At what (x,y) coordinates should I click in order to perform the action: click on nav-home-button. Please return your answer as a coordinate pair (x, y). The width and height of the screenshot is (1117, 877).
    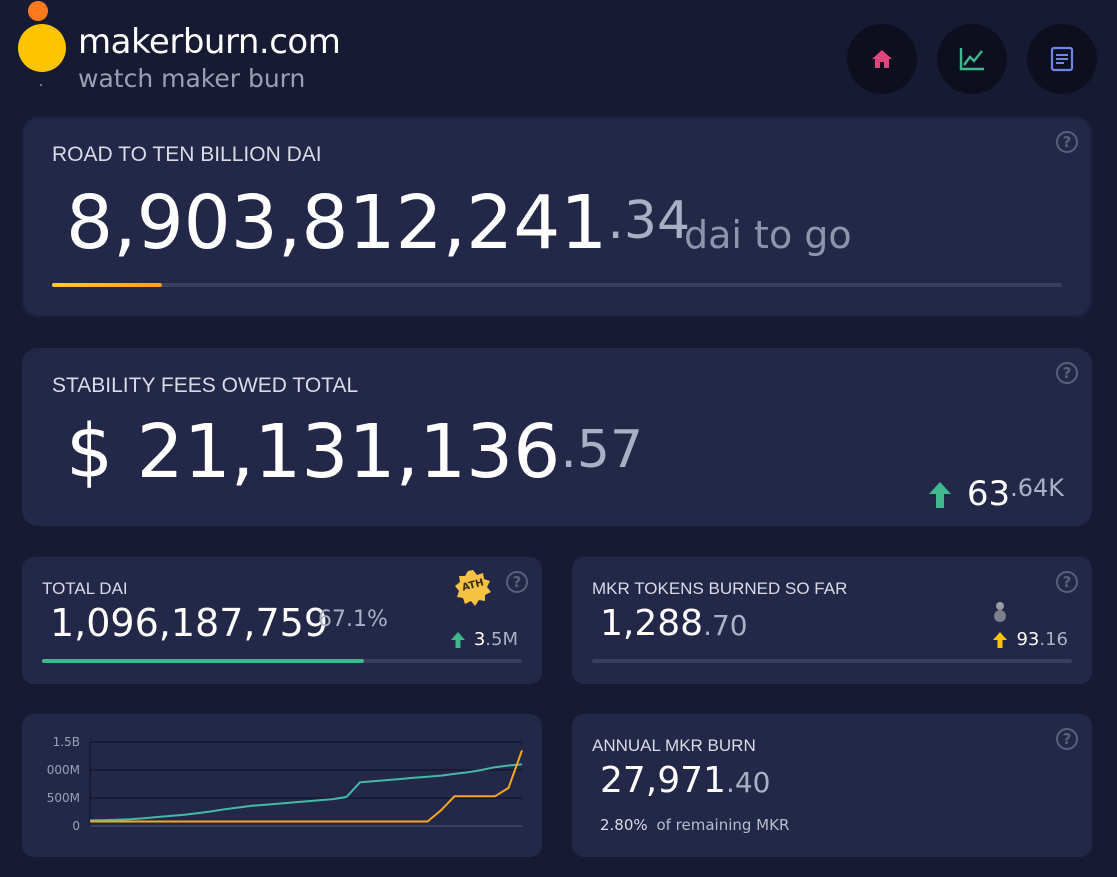
    Looking at the image, I should click on (882, 59).